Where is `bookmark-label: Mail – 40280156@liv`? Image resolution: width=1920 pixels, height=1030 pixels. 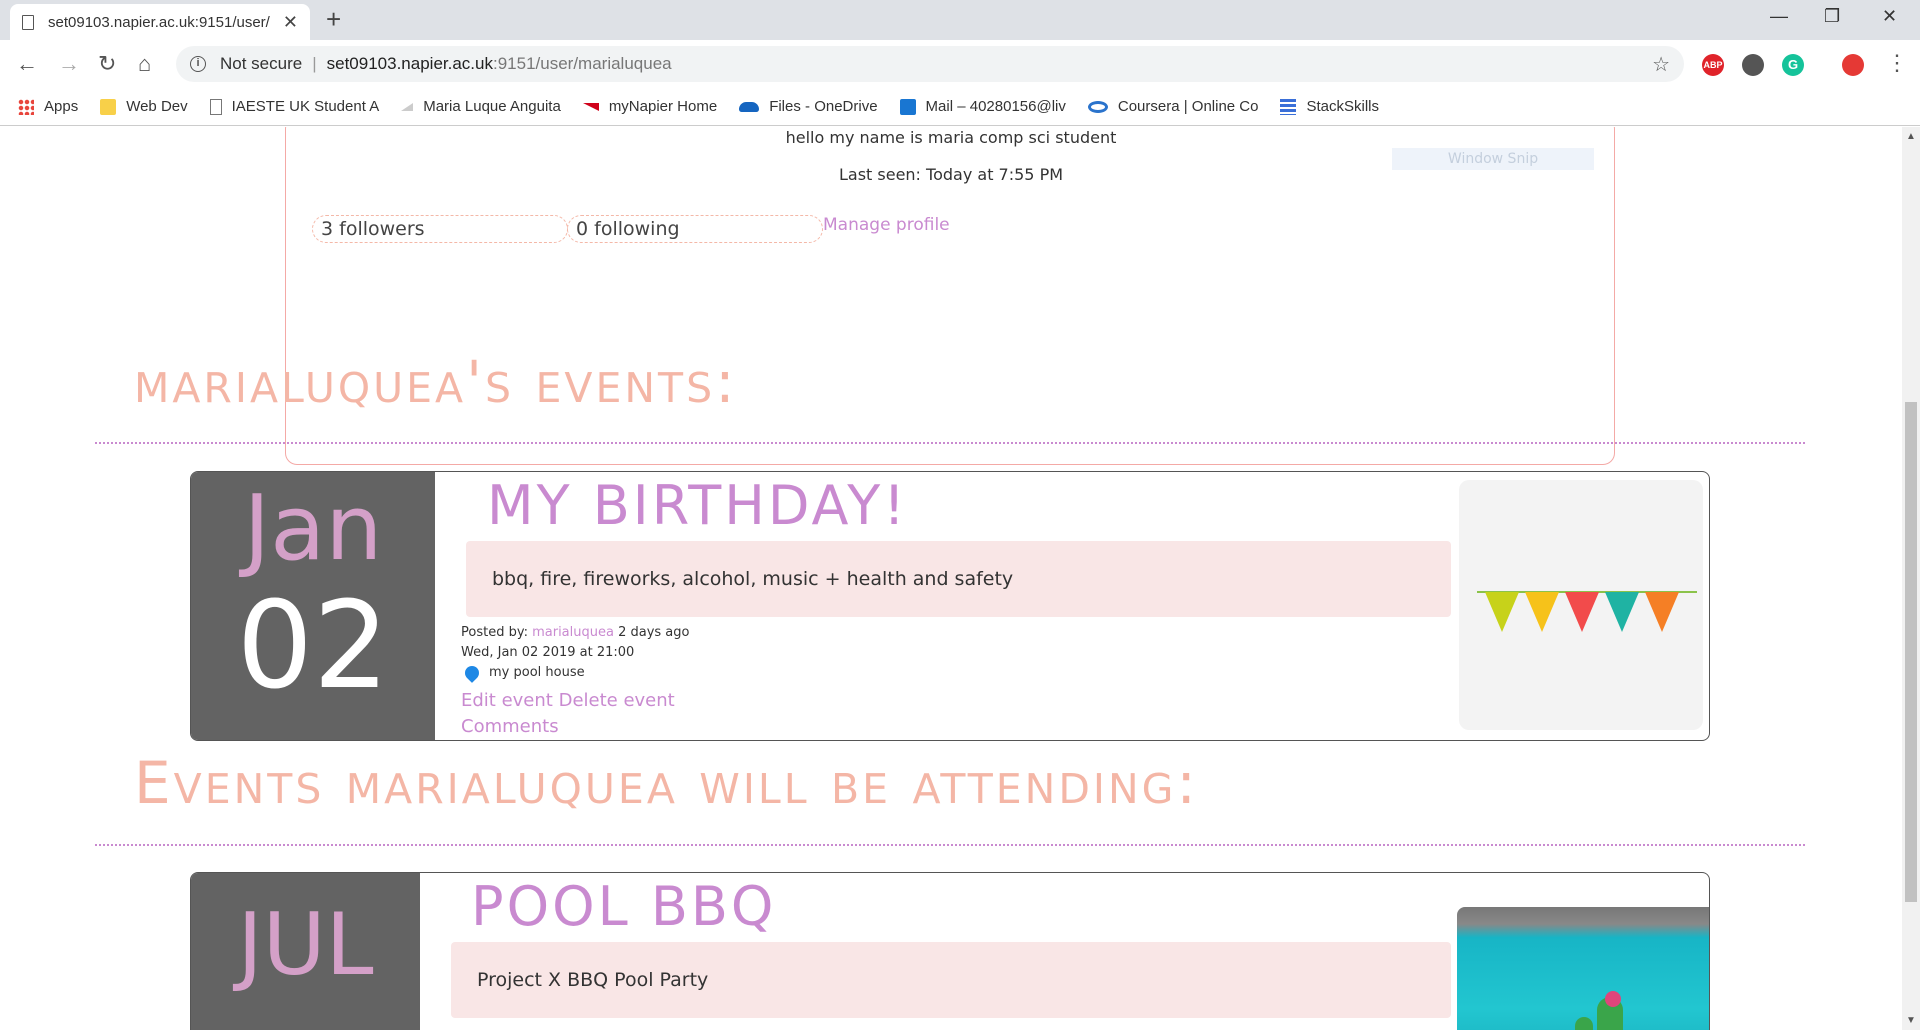 bookmark-label: Mail – 40280156@liv is located at coordinates (995, 106).